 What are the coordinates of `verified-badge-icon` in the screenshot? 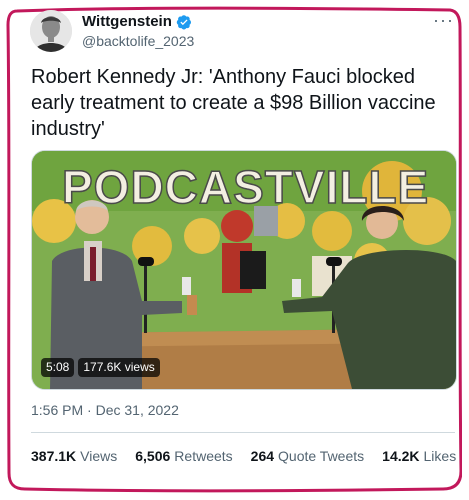 It's located at (183, 21).